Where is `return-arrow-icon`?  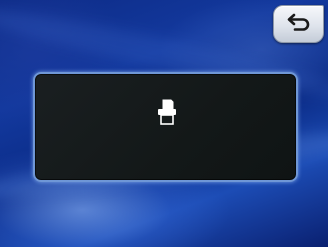 return-arrow-icon is located at coordinates (299, 24).